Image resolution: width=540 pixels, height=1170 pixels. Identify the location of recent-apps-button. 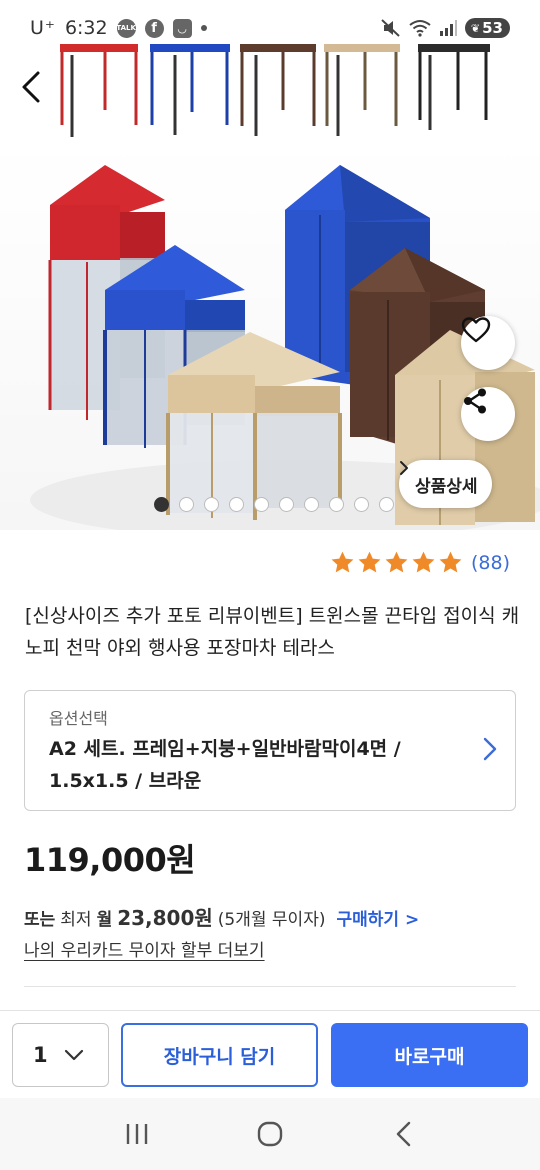
(137, 1134).